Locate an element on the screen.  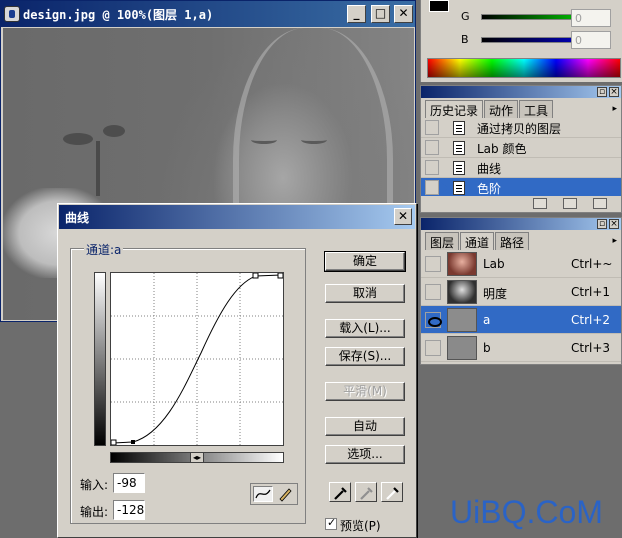
channel-shortcut: Ctrl+3 is located at coordinates (591, 348).